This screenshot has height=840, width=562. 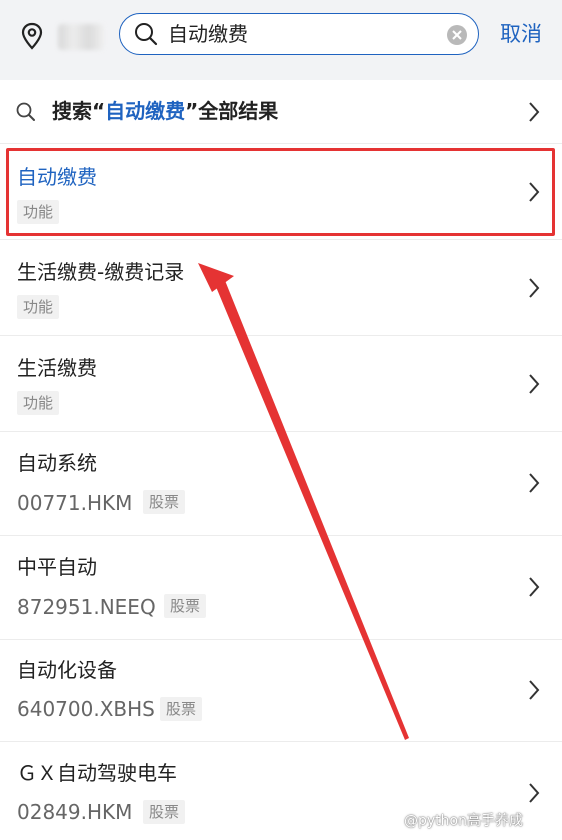 What do you see at coordinates (208, 34) in the screenshot?
I see `search-query-text: 自动缴费` at bounding box center [208, 34].